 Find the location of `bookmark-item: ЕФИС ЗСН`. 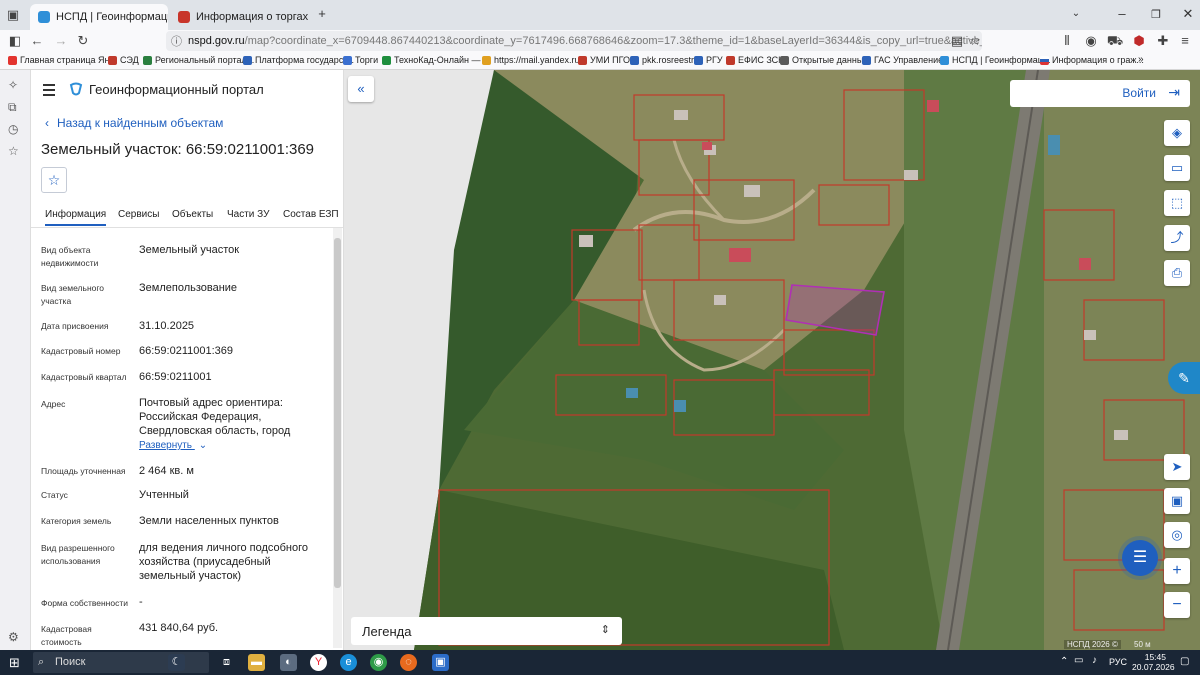

bookmark-item: ЕФИС ЗСН is located at coordinates (755, 60).